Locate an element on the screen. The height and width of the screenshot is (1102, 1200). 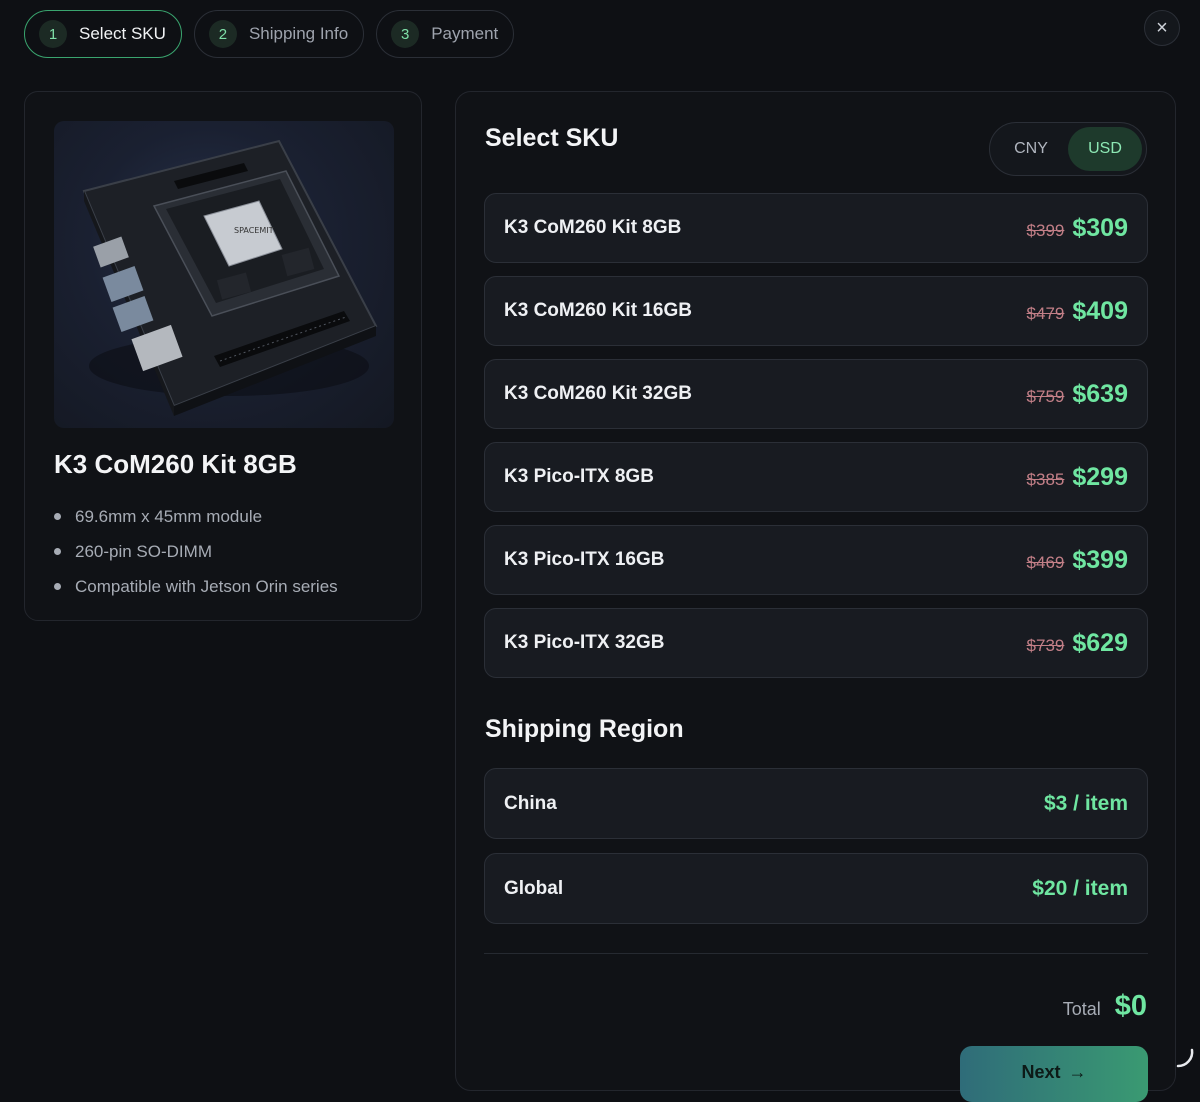
currency-toggle: CNY USD is located at coordinates (1068, 149).